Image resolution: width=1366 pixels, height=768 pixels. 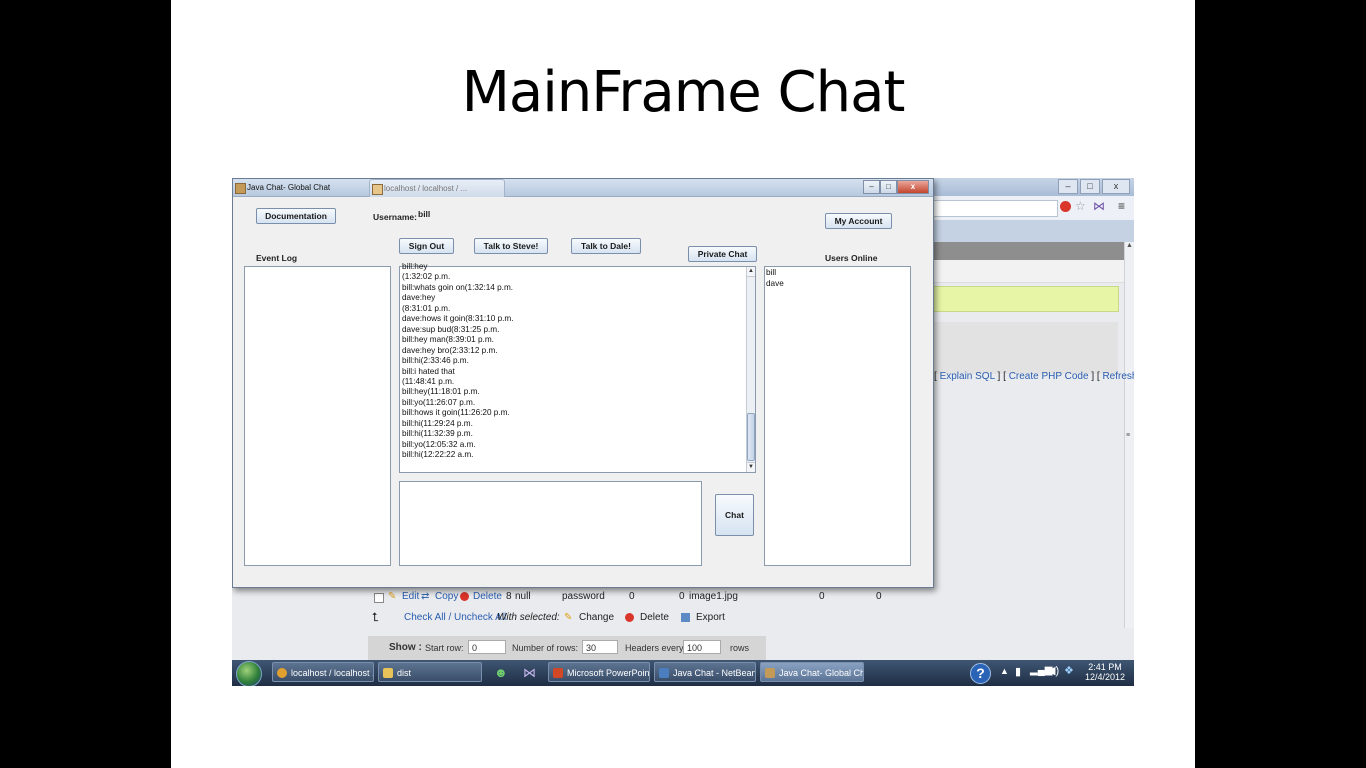 What do you see at coordinates (487, 647) in the screenshot?
I see `start-row-input: 0` at bounding box center [487, 647].